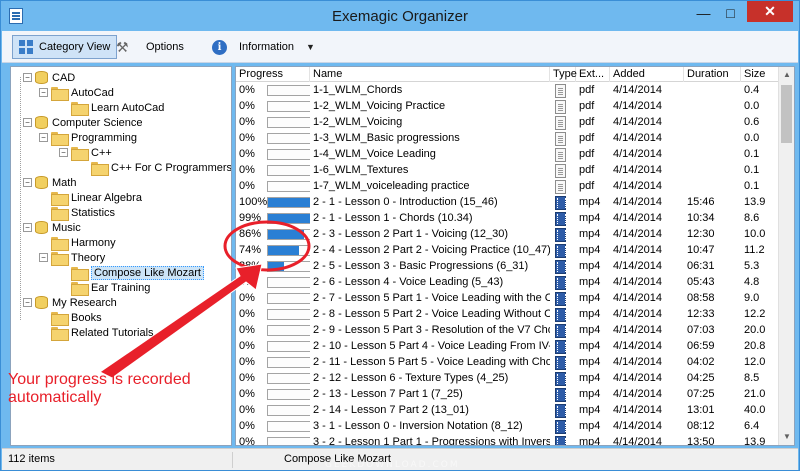 Image resolution: width=800 pixels, height=471 pixels. What do you see at coordinates (92, 92) in the screenshot?
I see `tree-node-label: AutoCad` at bounding box center [92, 92].